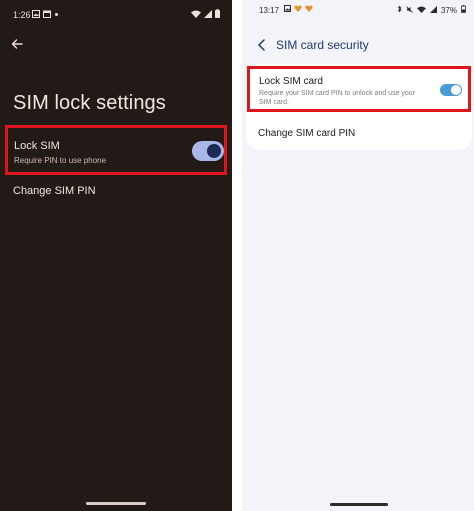  I want to click on change-sim-card-pin-row: Change SIM card PIN, so click(306, 133).